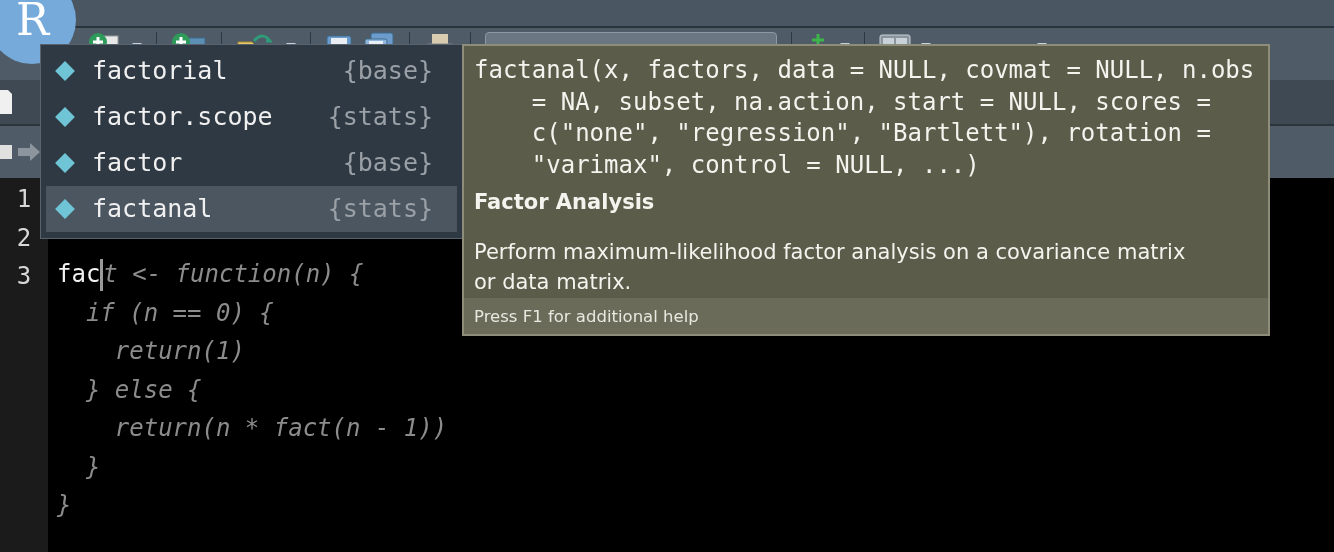 The image size is (1334, 552). Describe the element at coordinates (24, 276) in the screenshot. I see `line-number: 3` at that location.